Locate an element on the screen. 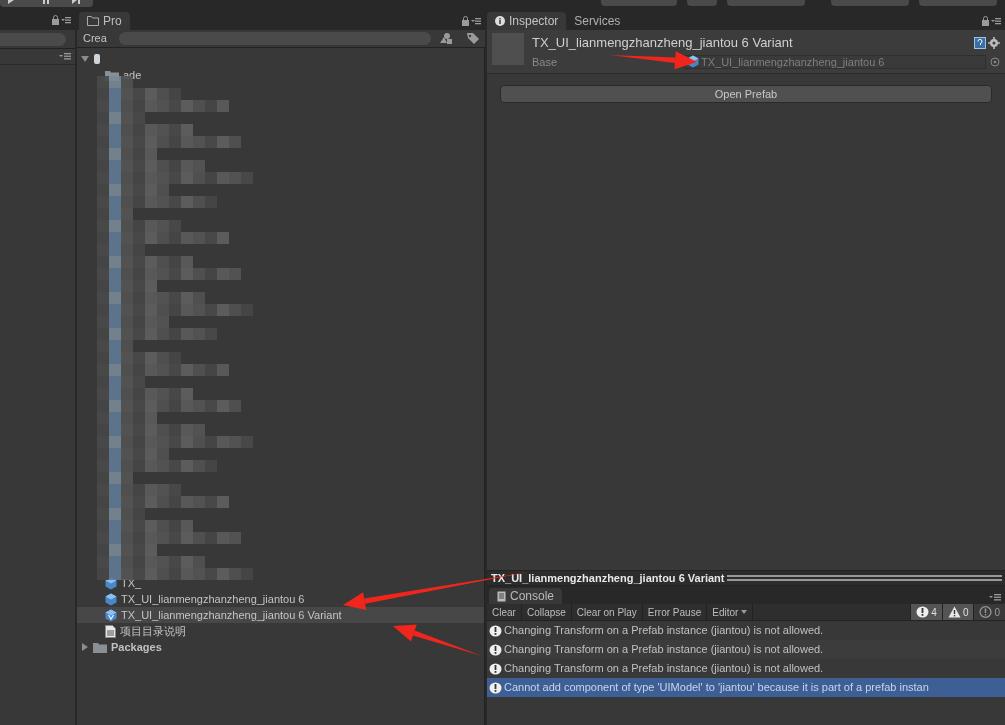  asset-title: TX_UI_lianmengzhanzheng_jiantou 6 Variant is located at coordinates (662, 43).